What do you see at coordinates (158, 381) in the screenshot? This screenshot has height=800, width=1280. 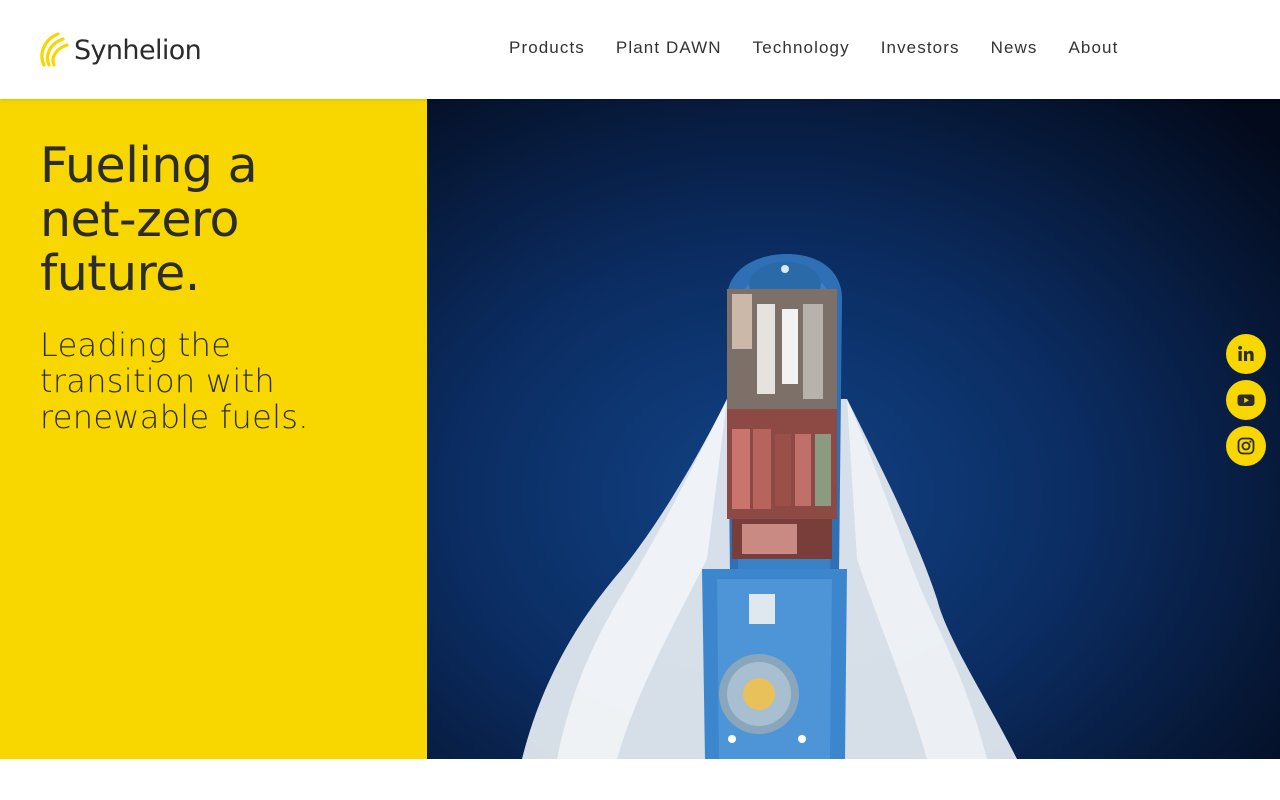 I see `hero-subtitle-line: transition with` at bounding box center [158, 381].